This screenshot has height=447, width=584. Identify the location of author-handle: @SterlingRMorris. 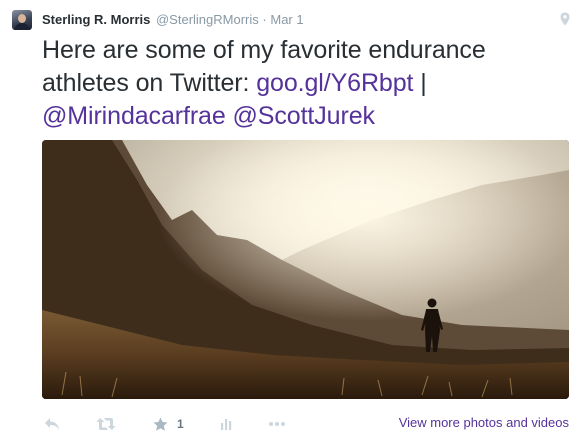
(207, 19).